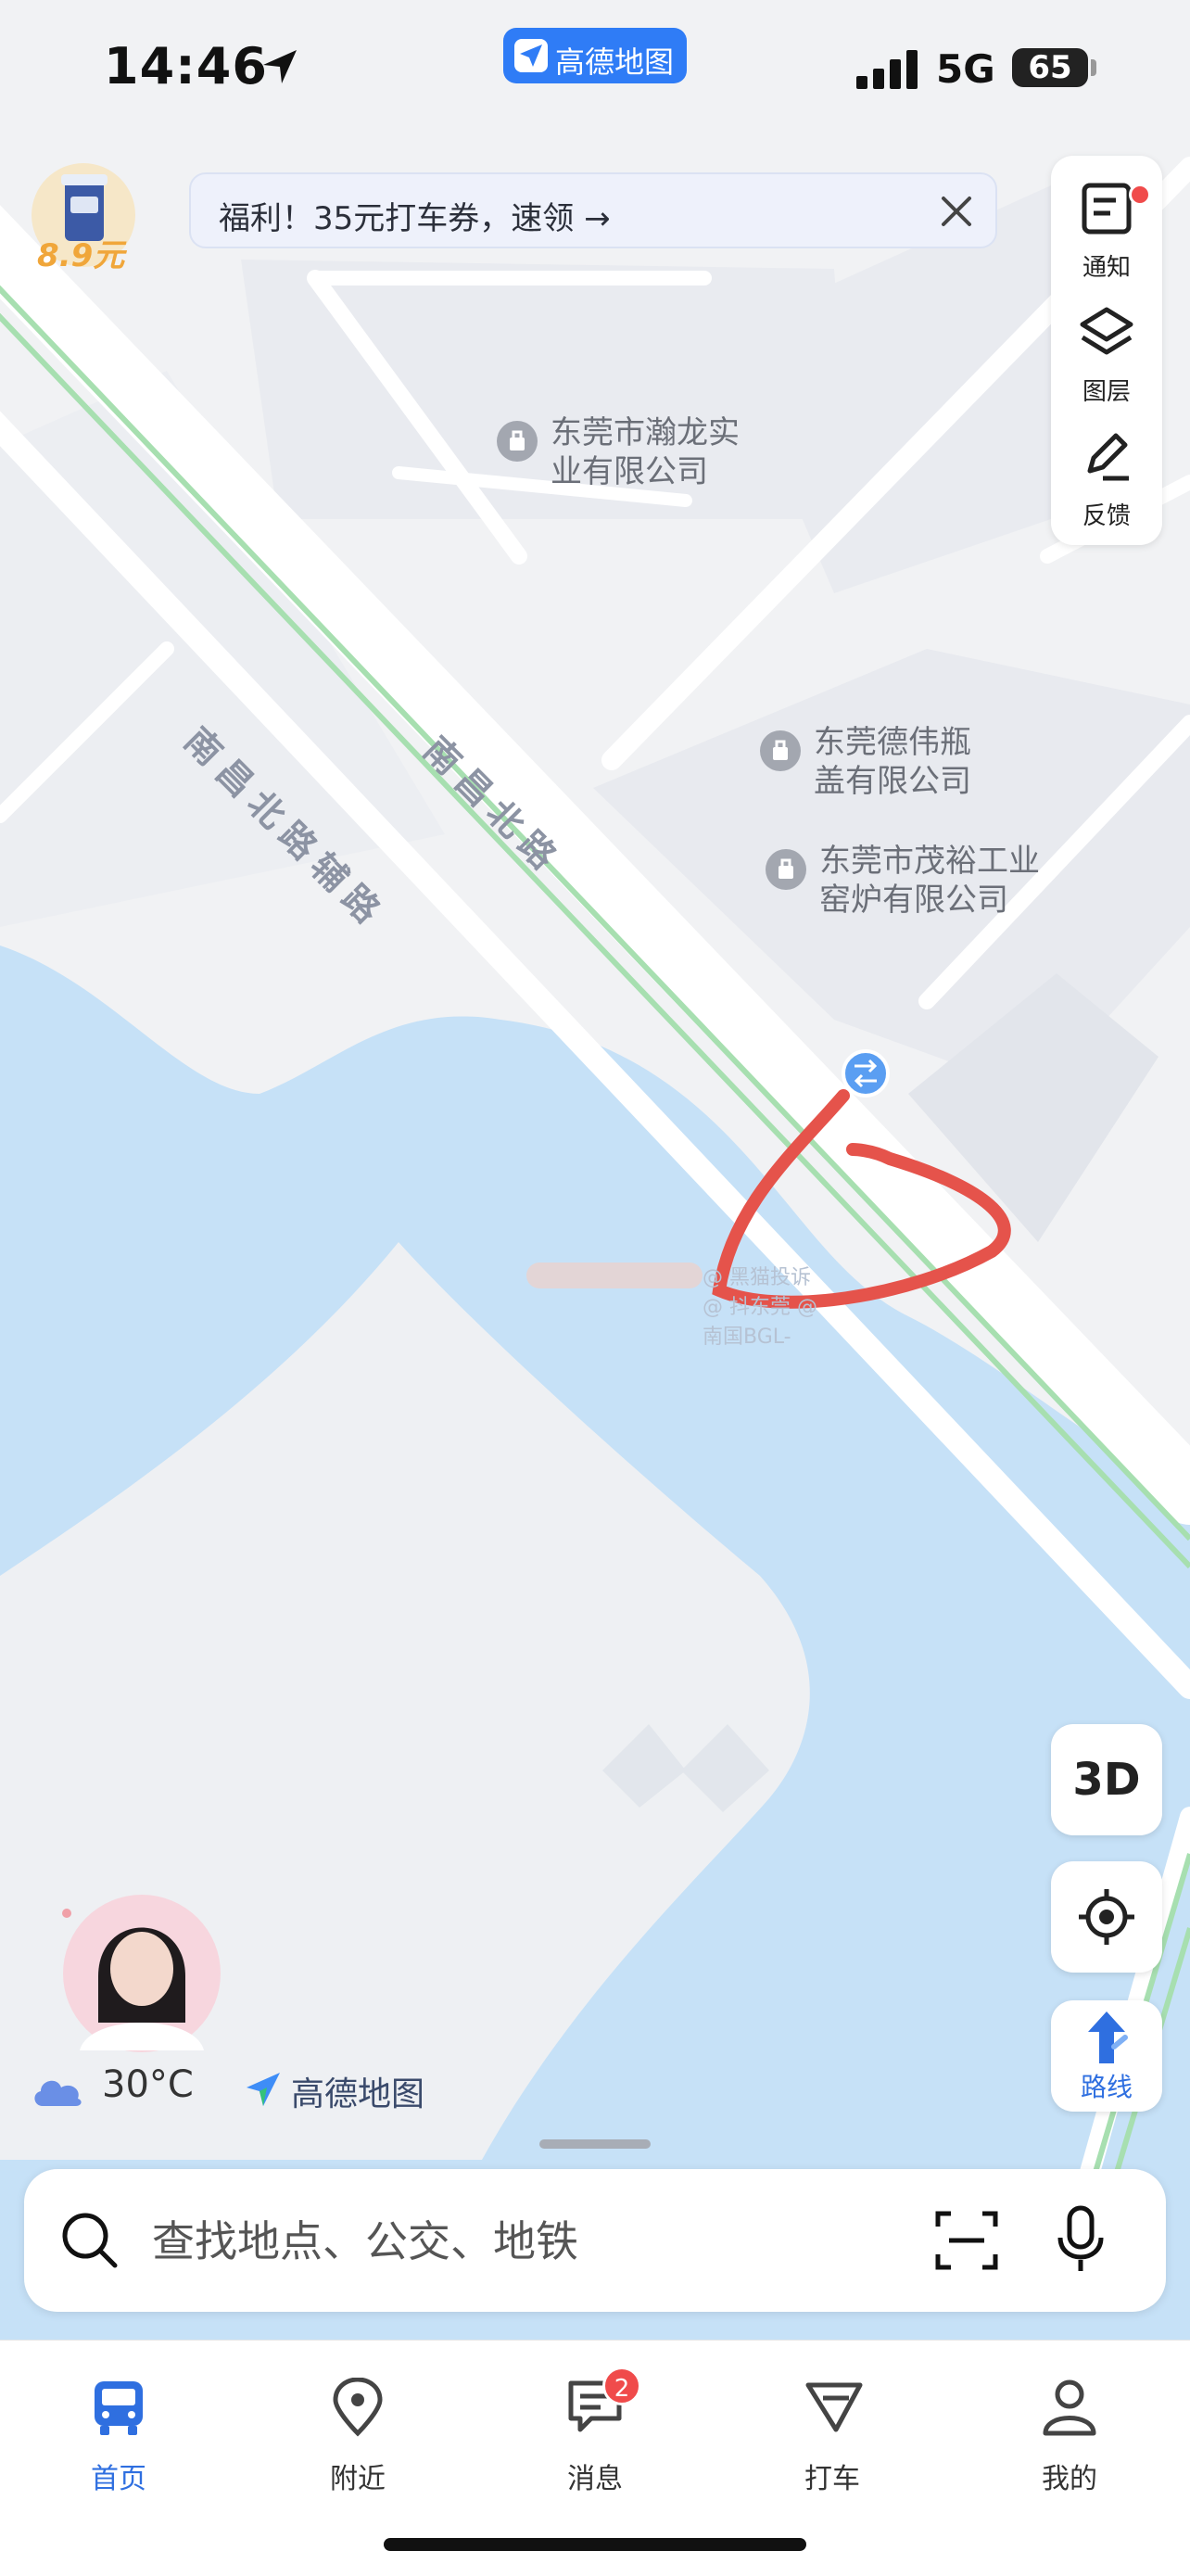 This screenshot has height=2576, width=1190. I want to click on tool-feedback-label: 反馈, so click(1106, 516).